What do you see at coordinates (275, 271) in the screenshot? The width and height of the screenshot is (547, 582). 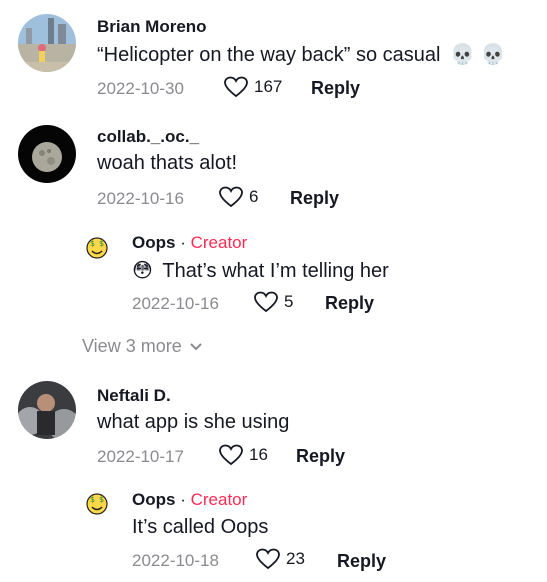 I see `comment-text-body: That’s what I’m telling her` at bounding box center [275, 271].